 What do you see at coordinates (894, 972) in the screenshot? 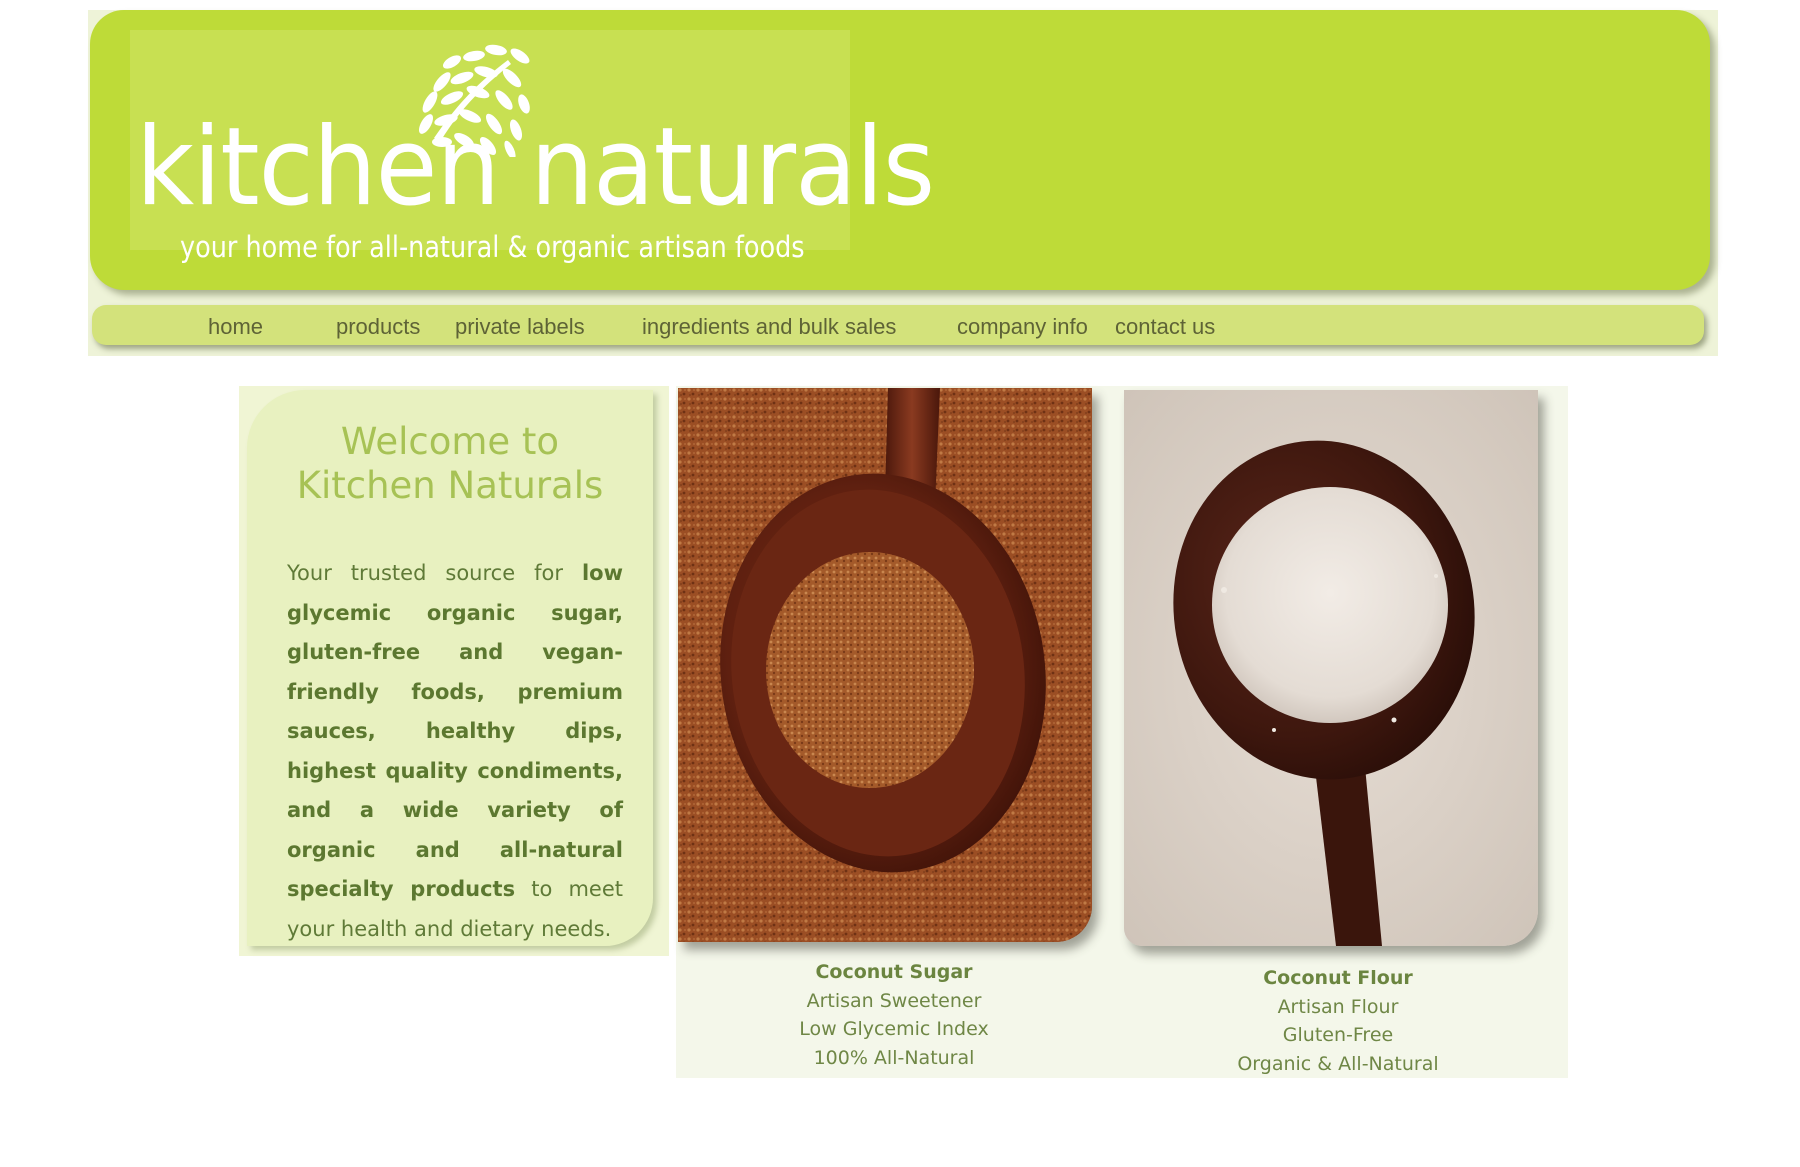
I see `product-name: Coconut Sugar` at bounding box center [894, 972].